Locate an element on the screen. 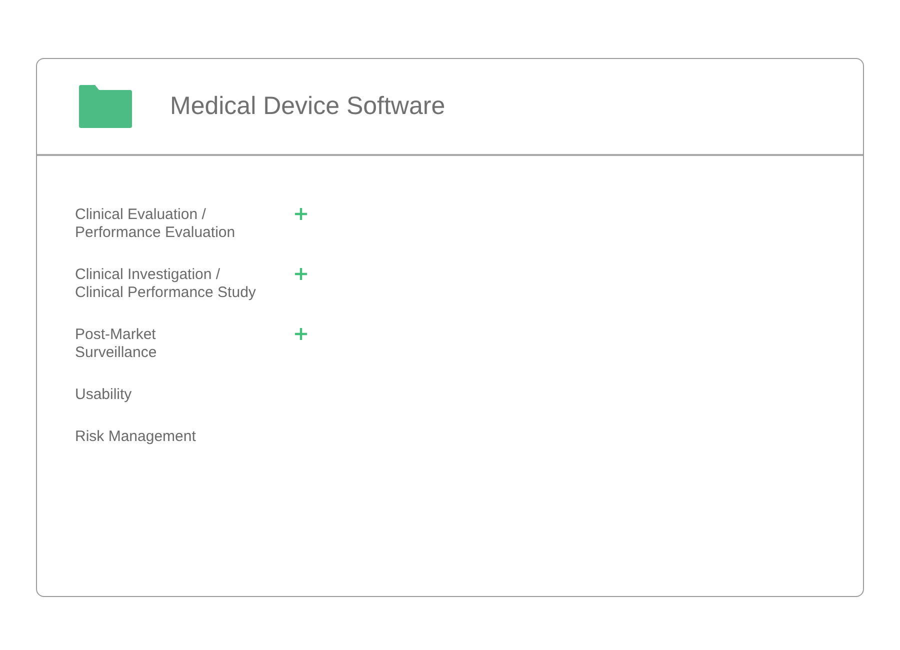  menu-item: Risk Management is located at coordinates (184, 437).